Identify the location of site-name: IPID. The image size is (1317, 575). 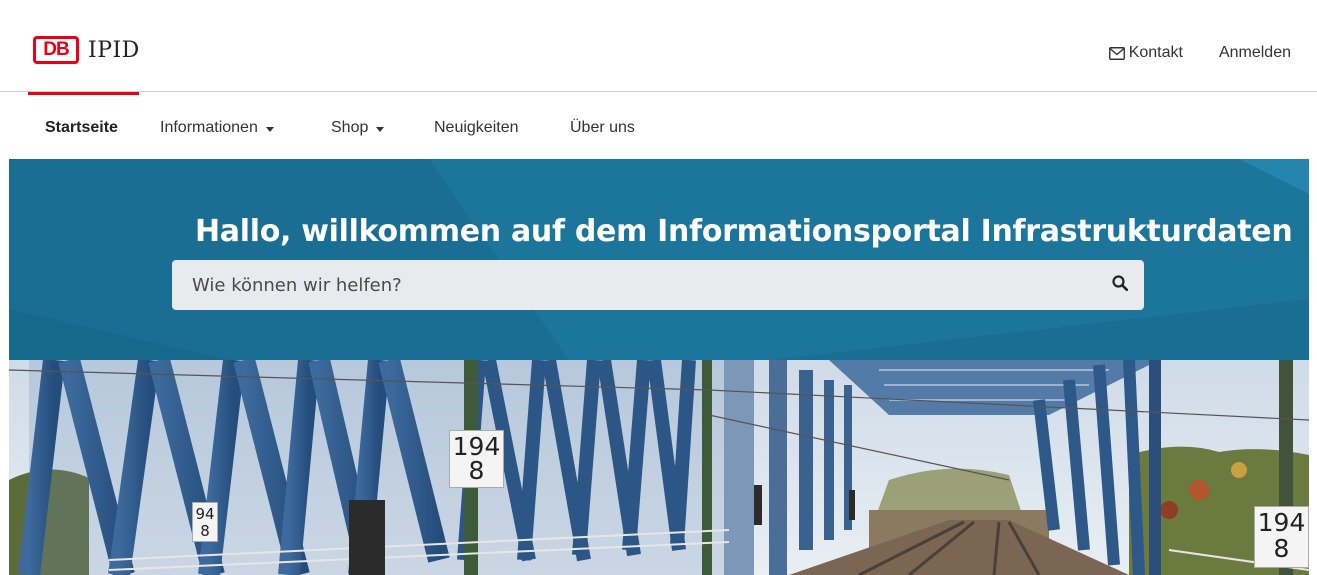
(114, 50).